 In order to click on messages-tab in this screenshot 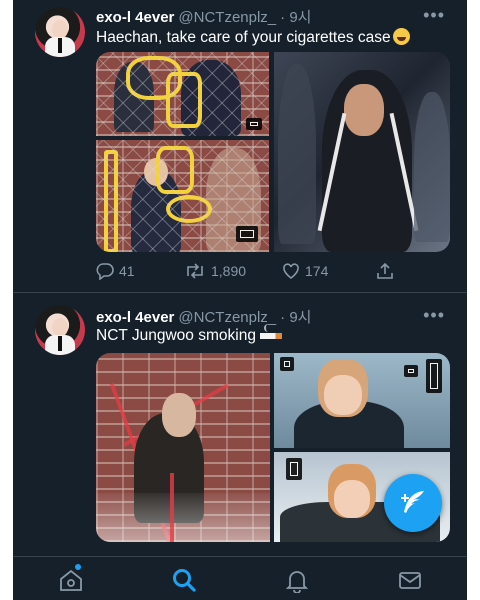, I will do `click(410, 580)`.